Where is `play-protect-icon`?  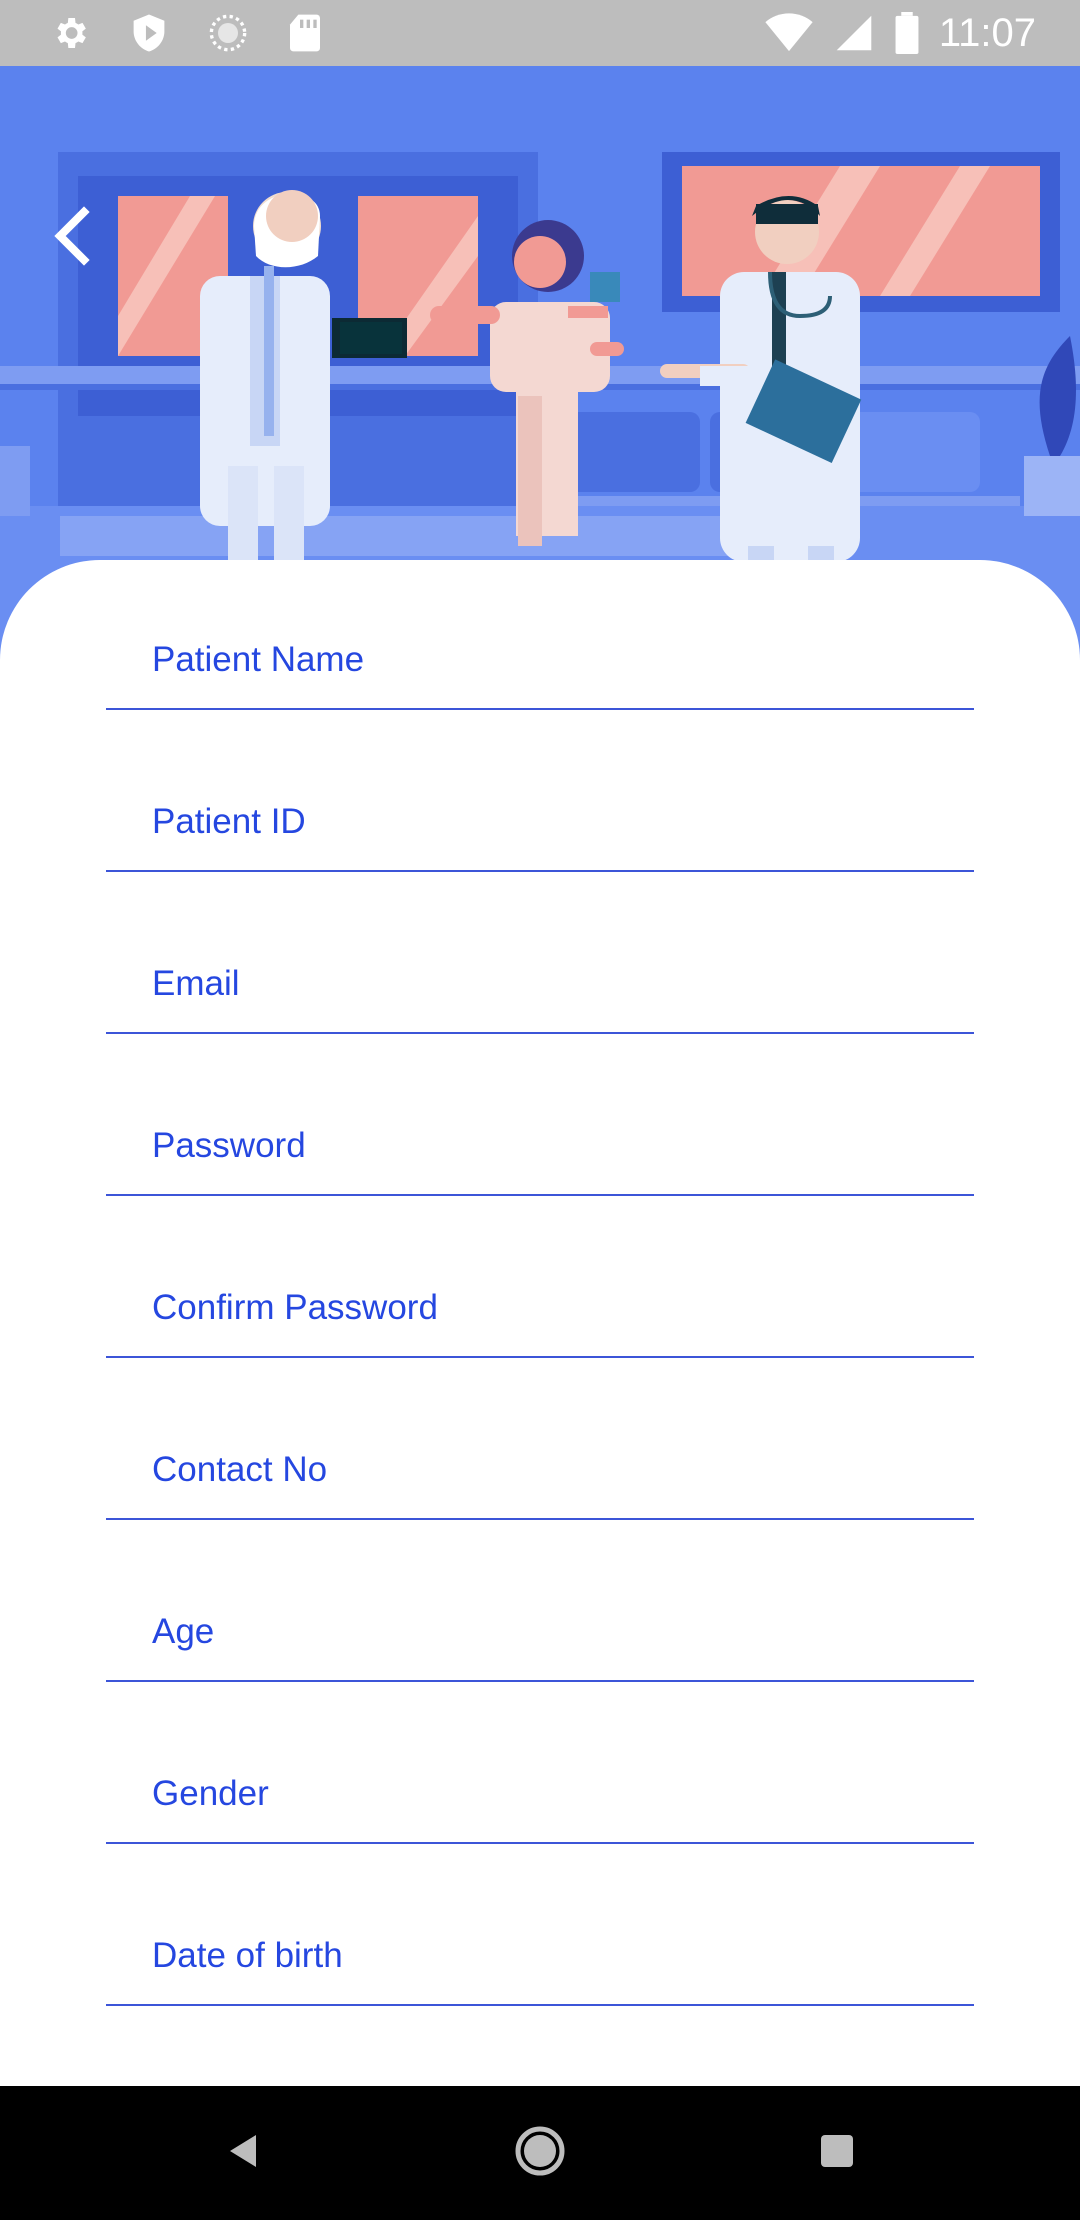
play-protect-icon is located at coordinates (149, 33).